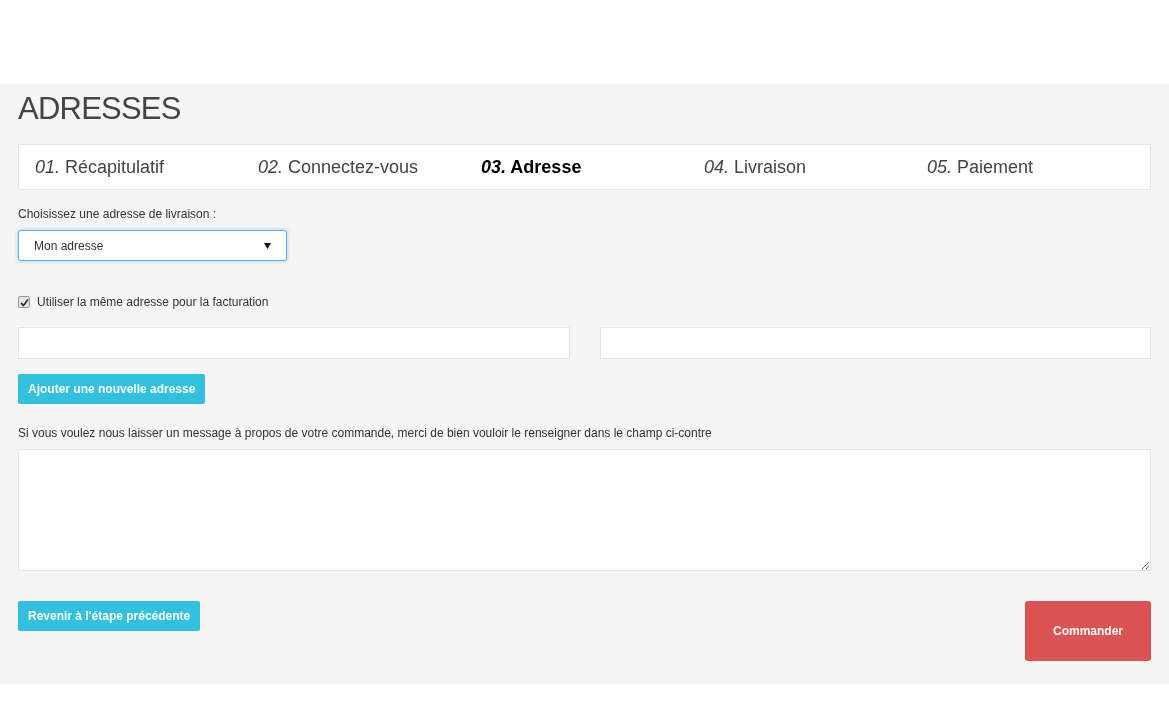 Image resolution: width=1169 pixels, height=705 pixels. I want to click on step-tab: 02. Connectez-vous, so click(369, 167).